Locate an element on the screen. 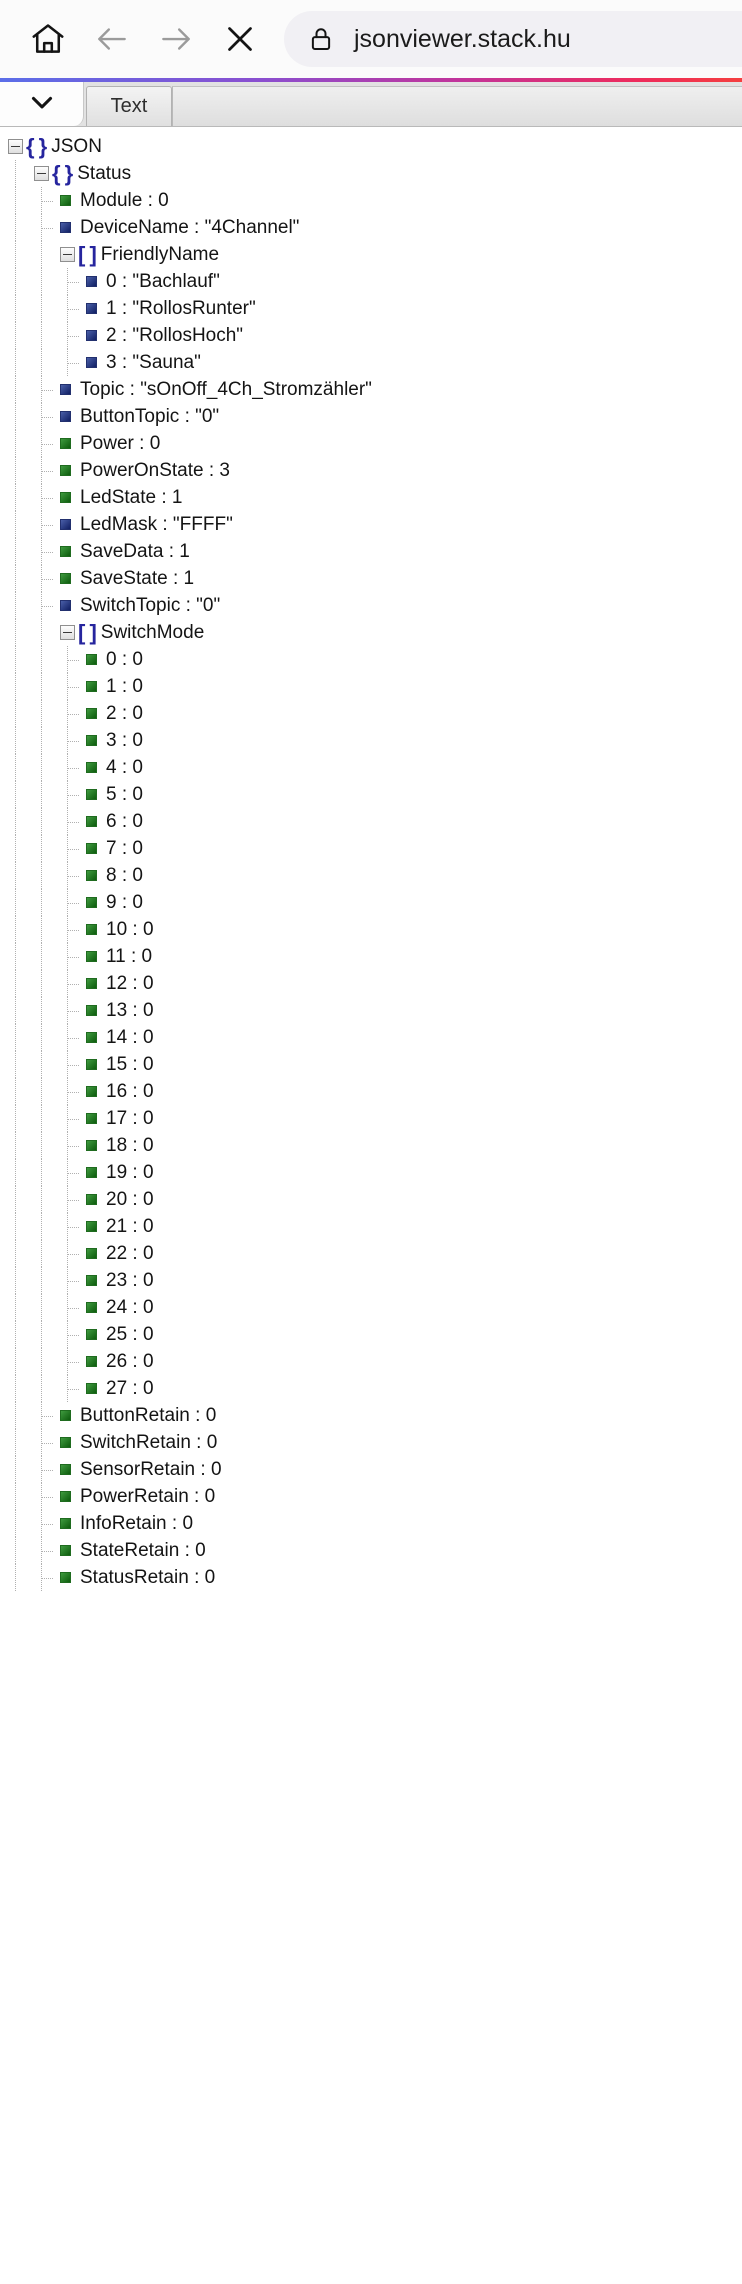  tree-node: 4 : 0 is located at coordinates (371, 767).